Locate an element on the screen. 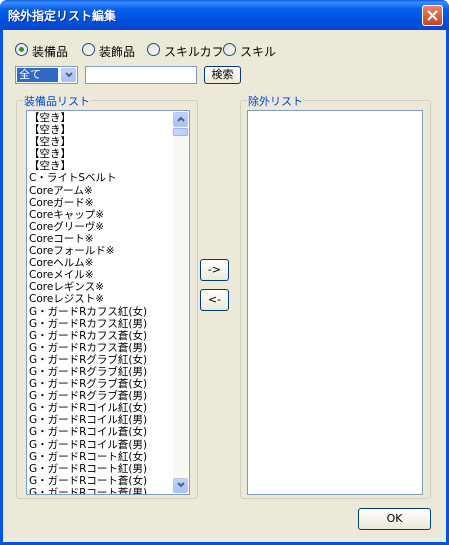  list-item: Coreキャップ※ is located at coordinates (100, 215).